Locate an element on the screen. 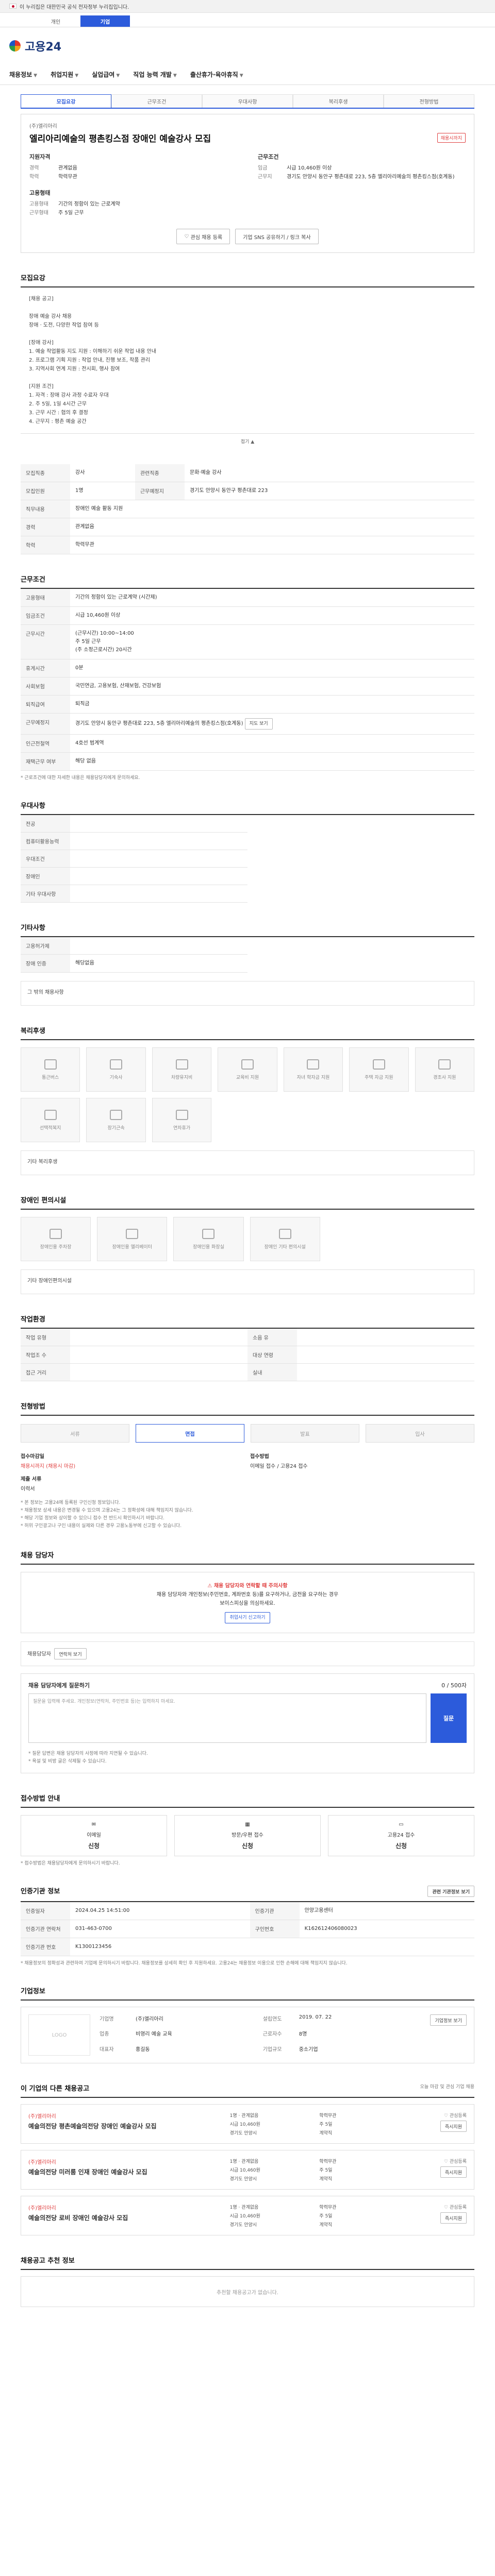 This screenshot has width=495, height=2576. section-title: 채용공고 추천 정보 is located at coordinates (247, 2262).